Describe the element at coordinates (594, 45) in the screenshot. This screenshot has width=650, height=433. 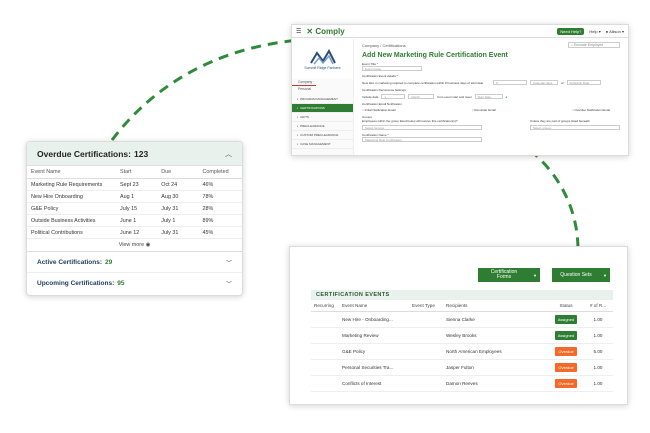
I see `emulate-employee-search: ⌕ Emulate Employee` at that location.